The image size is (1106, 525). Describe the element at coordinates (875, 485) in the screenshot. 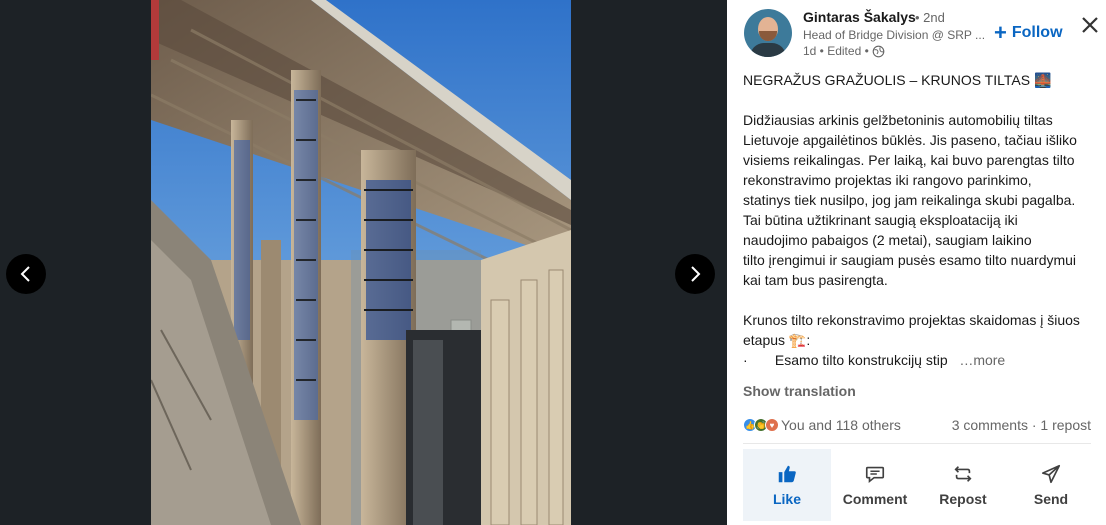

I see `comment-button: Comment` at that location.